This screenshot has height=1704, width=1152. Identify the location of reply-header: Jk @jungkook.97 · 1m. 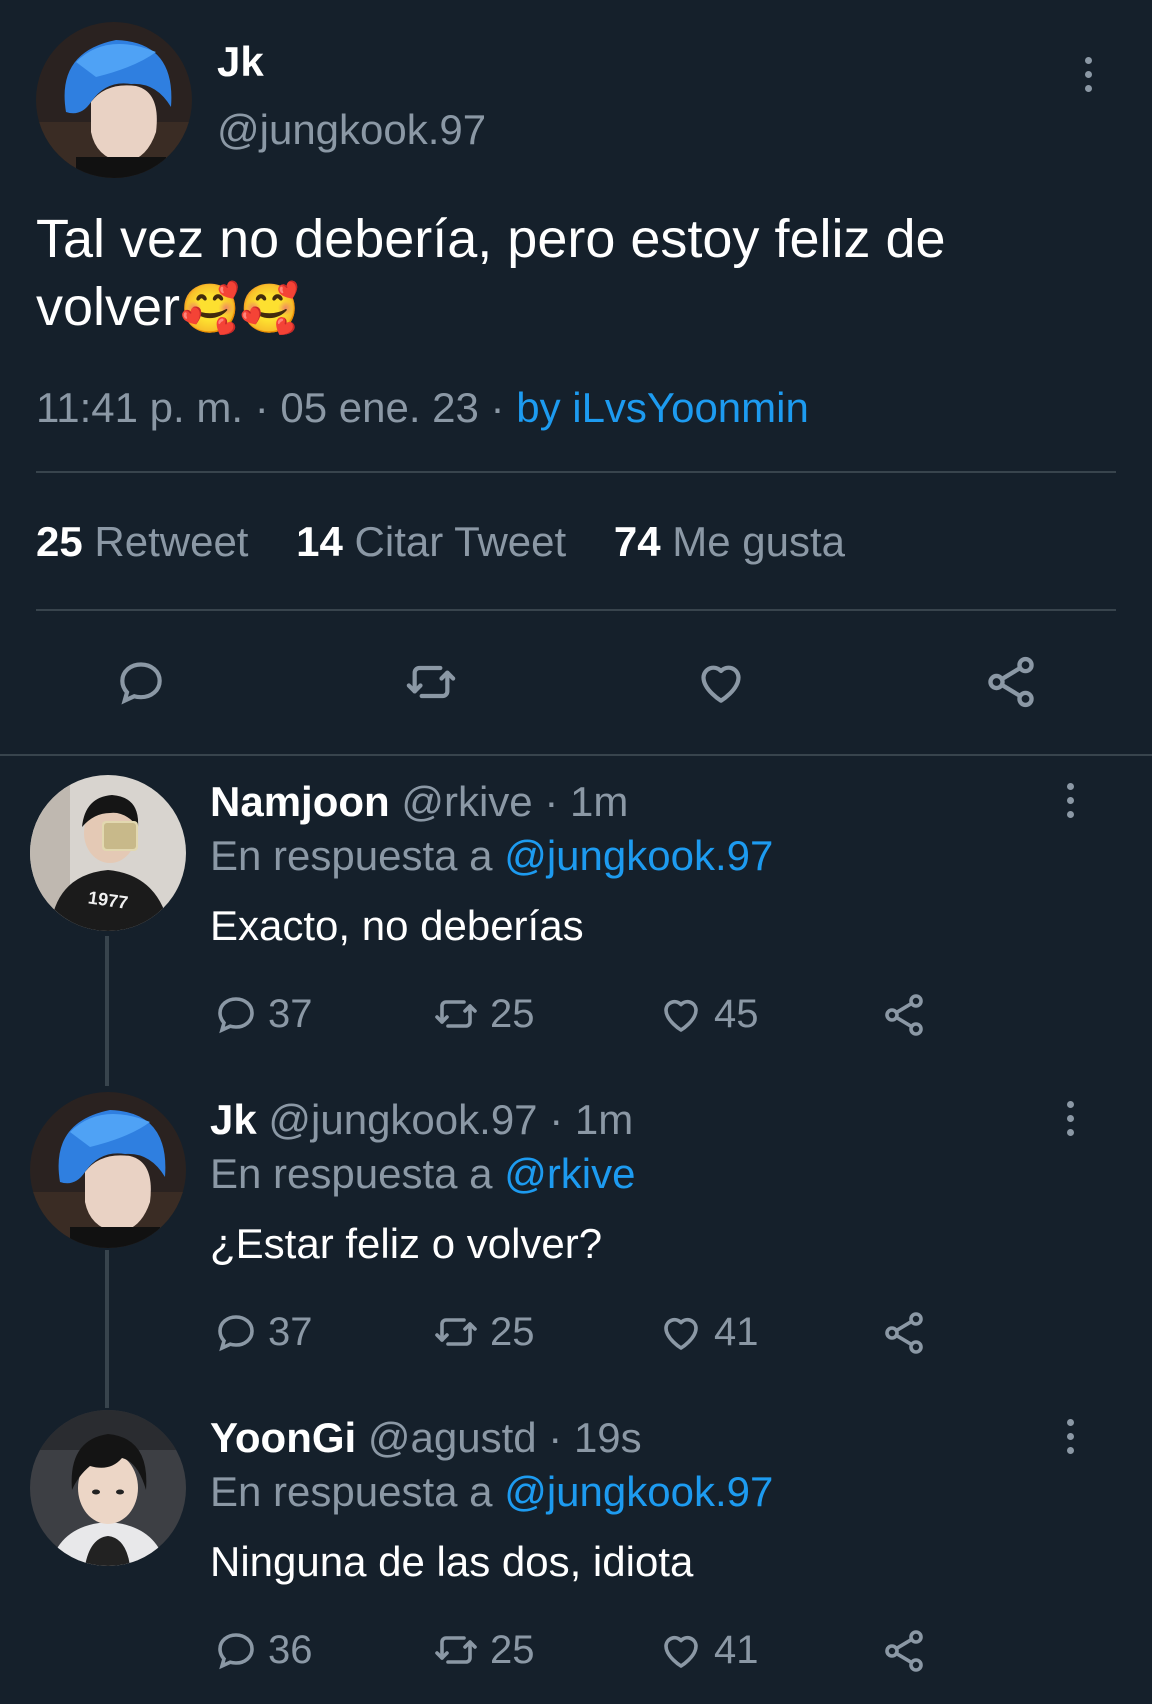
(421, 1120).